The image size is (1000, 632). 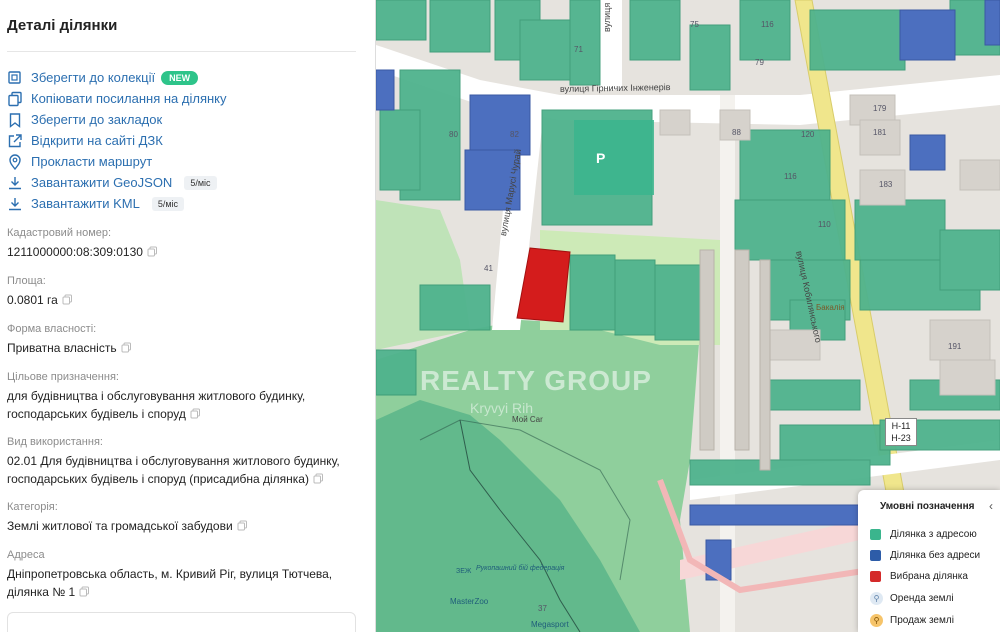 What do you see at coordinates (901, 426) in the screenshot?
I see `road-shield-line1: Н-11` at bounding box center [901, 426].